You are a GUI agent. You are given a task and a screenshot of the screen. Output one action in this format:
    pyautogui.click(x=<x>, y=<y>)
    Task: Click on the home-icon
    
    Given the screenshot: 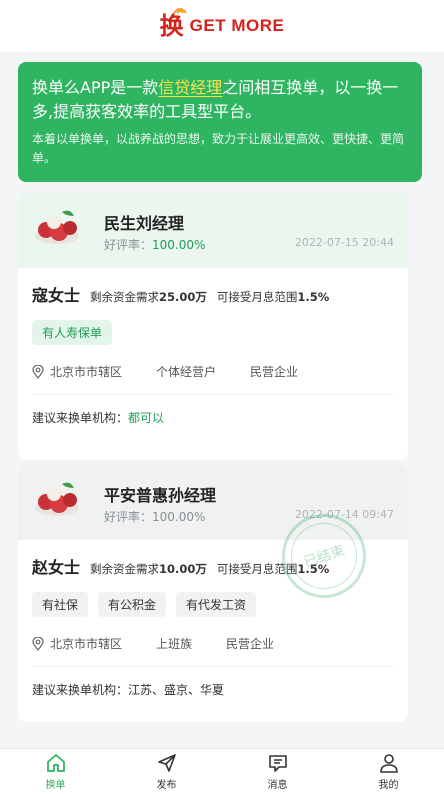 What is the action you would take?
    pyautogui.click(x=55, y=763)
    